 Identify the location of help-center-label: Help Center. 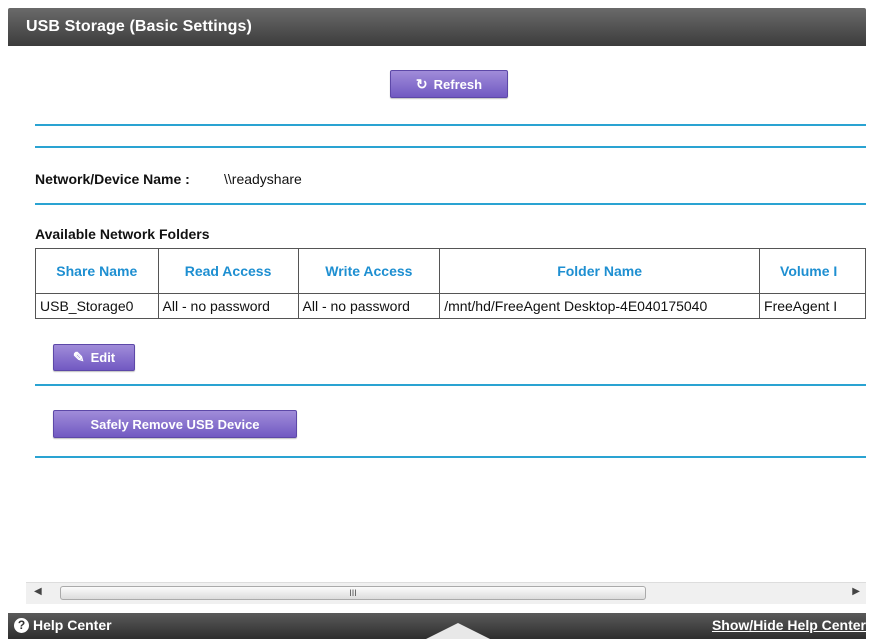
(72, 625).